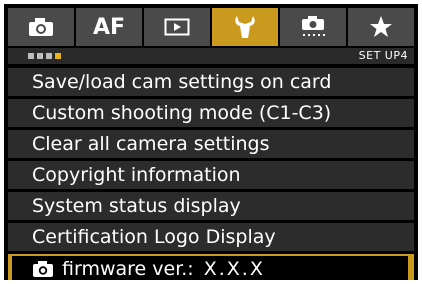 The image size is (422, 284). What do you see at coordinates (151, 144) in the screenshot?
I see `menu-item-label: Clear all camera settings` at bounding box center [151, 144].